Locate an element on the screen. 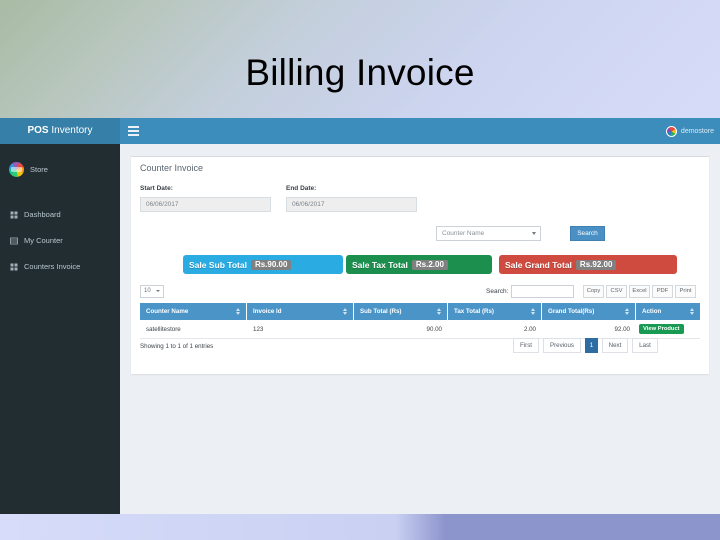  sidebar-item-dashboard: Dashboard is located at coordinates (60, 214).